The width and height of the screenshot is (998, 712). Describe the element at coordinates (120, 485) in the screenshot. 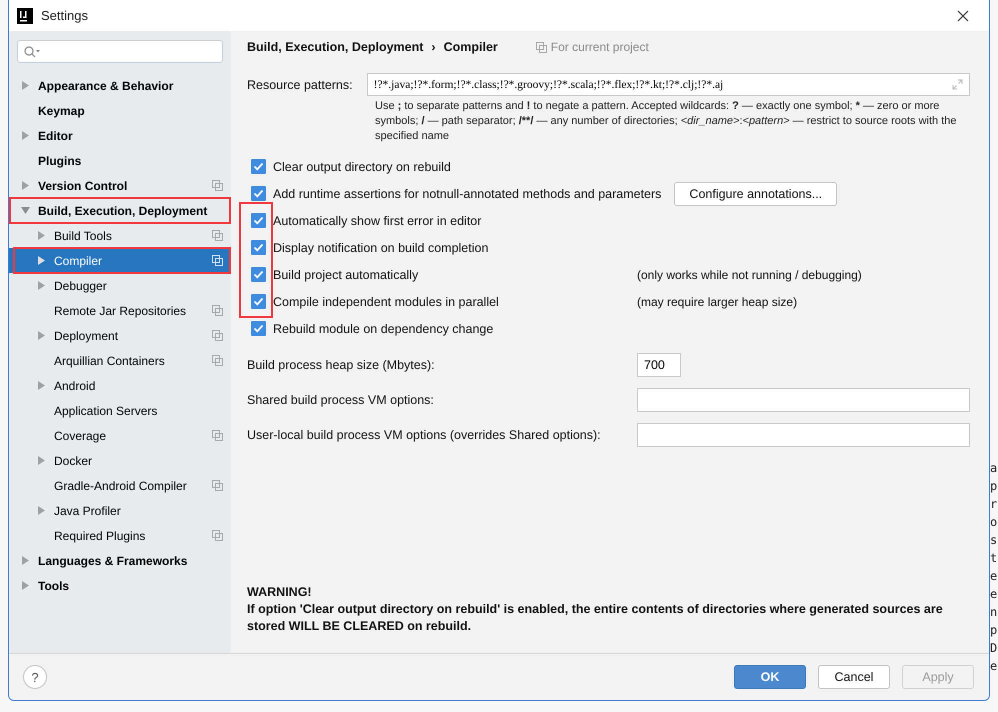

I see `tree-item: Gradle-Android Compiler` at that location.